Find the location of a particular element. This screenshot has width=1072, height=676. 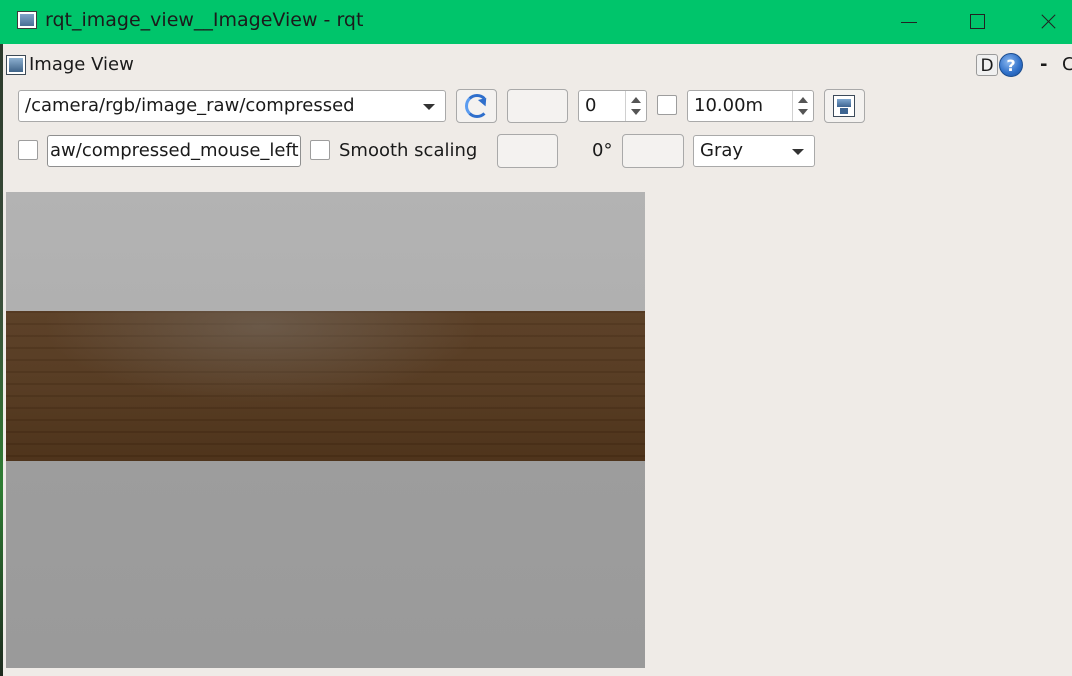

smooth-scaling-label: Smooth scaling is located at coordinates (408, 150).